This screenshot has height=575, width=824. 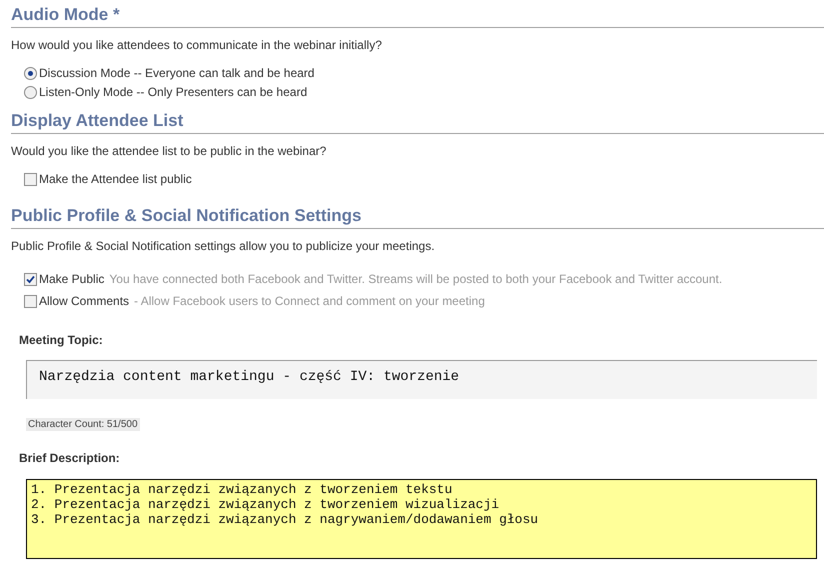 I want to click on section-heading: Public Profile & Social Notification Settings, so click(x=186, y=216).